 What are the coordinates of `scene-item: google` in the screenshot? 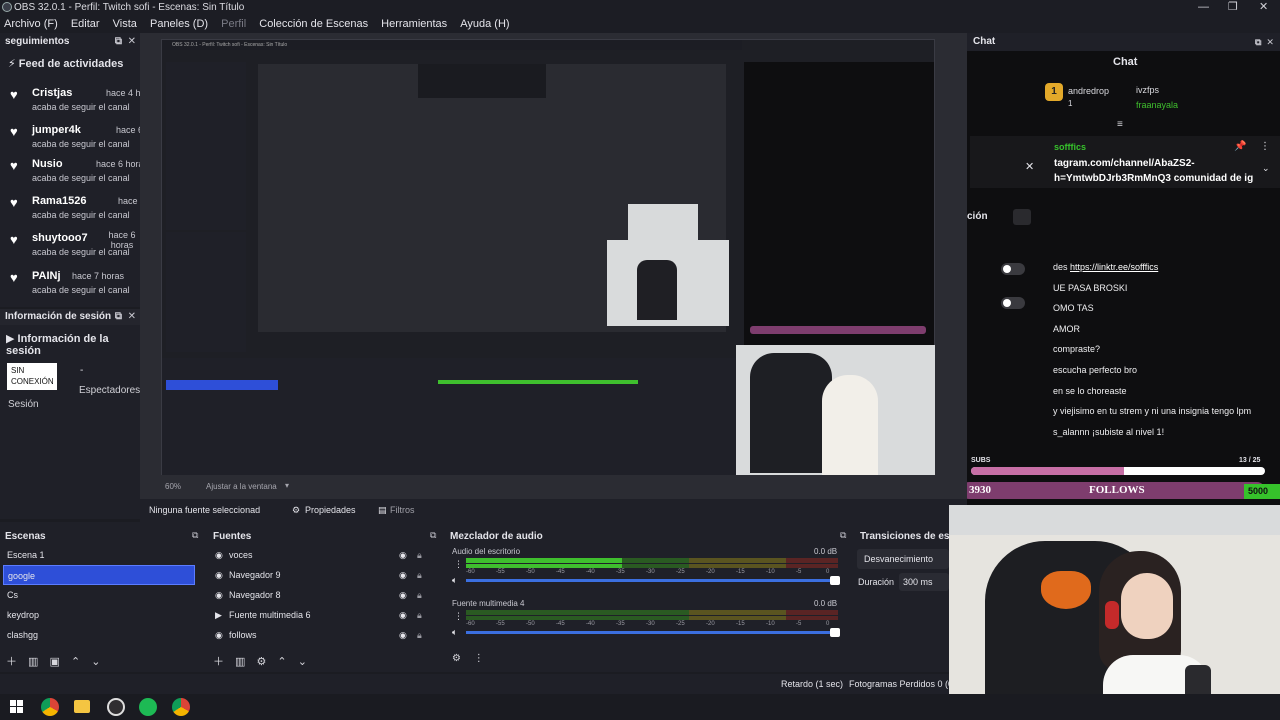 It's located at (99, 575).